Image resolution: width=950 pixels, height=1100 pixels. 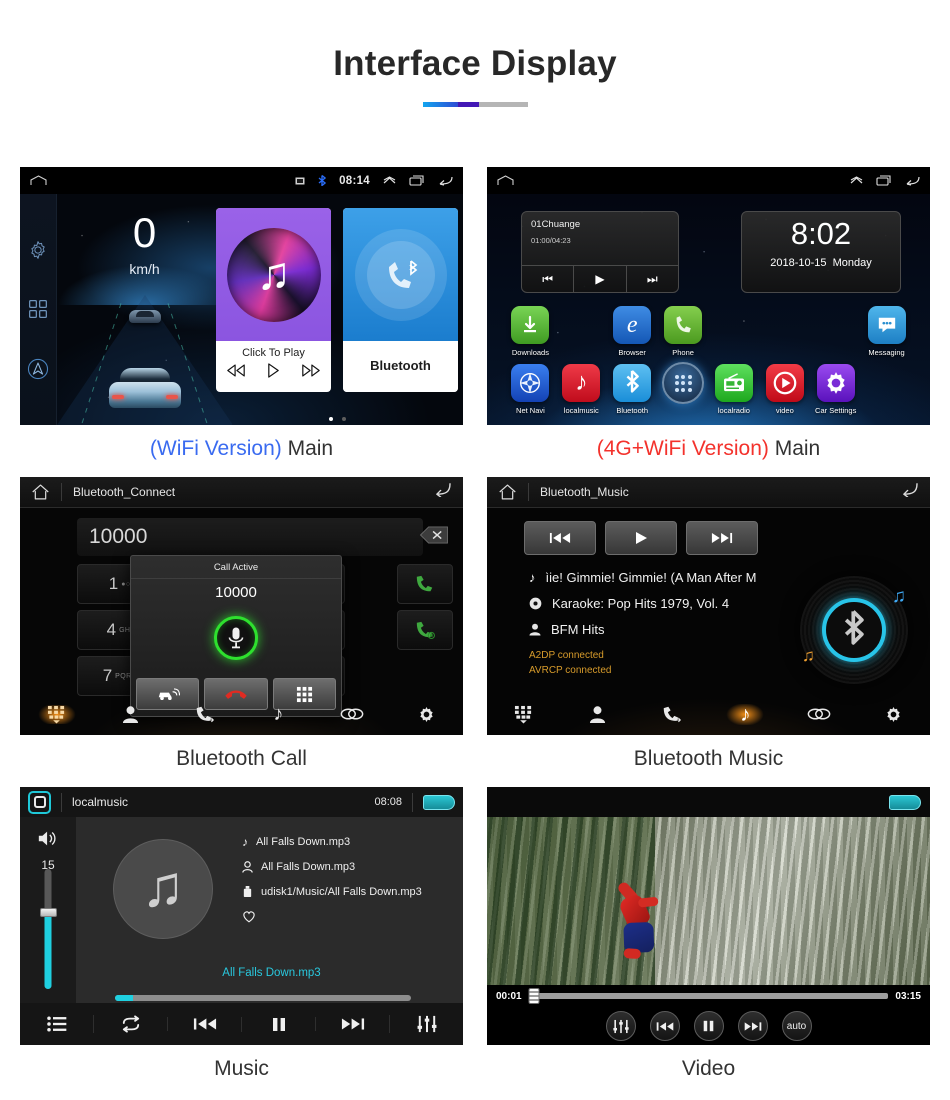 I want to click on app-label: Phone, so click(x=683, y=352).